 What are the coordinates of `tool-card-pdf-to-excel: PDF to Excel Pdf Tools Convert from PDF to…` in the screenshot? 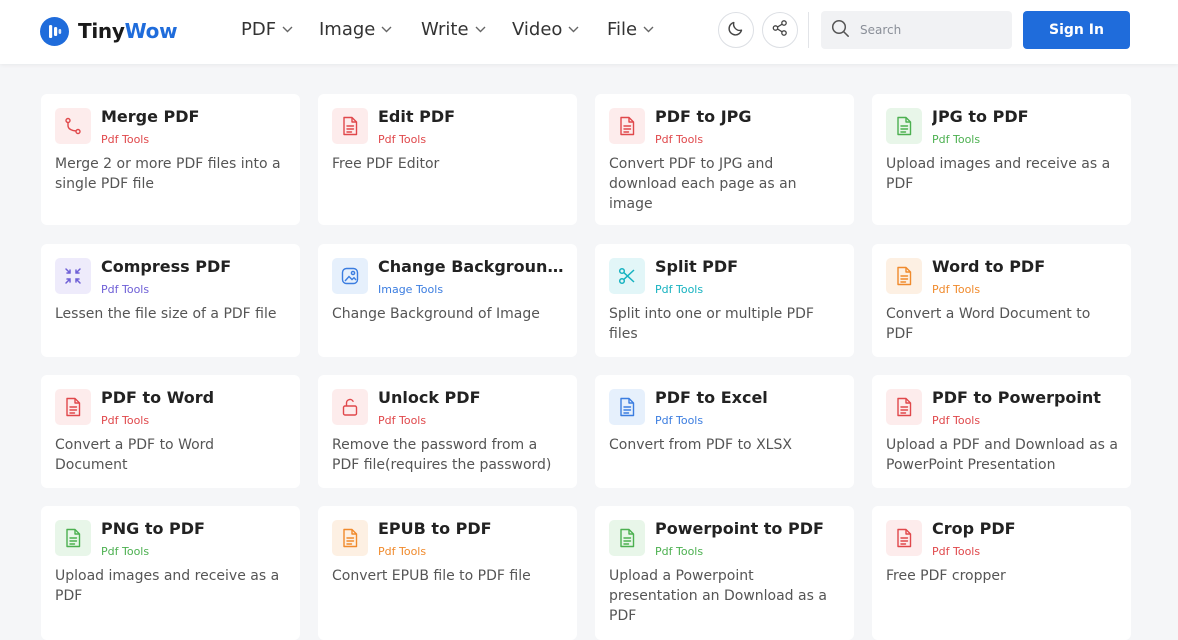 It's located at (724, 431).